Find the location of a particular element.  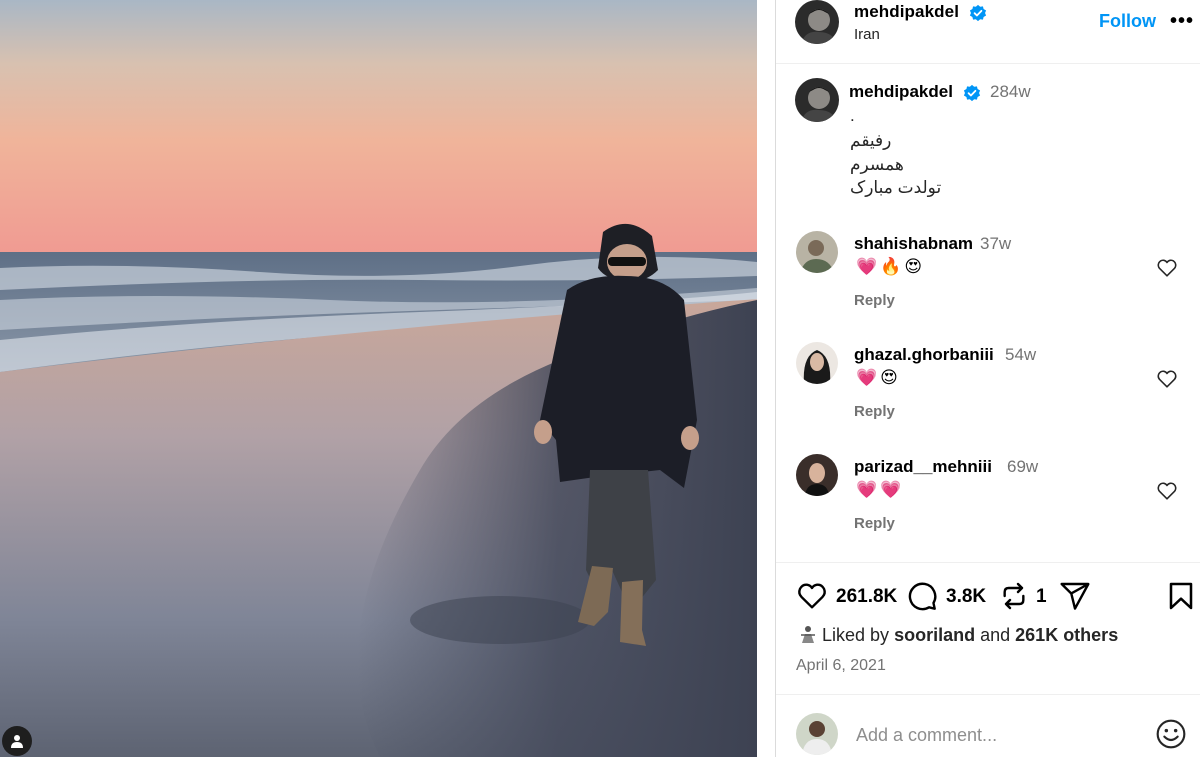

actions-separator is located at coordinates (988, 562).